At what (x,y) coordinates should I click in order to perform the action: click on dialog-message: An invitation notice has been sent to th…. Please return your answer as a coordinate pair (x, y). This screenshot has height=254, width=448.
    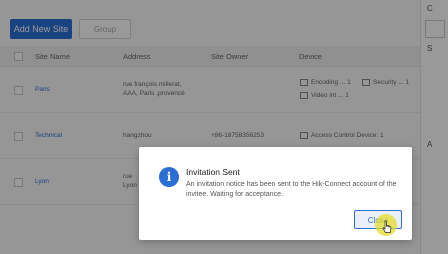
    Looking at the image, I should click on (291, 189).